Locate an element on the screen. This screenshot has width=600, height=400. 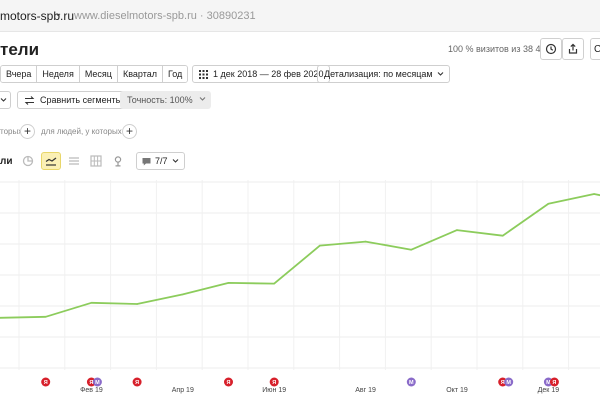
chart-type-pie is located at coordinates (28, 161).